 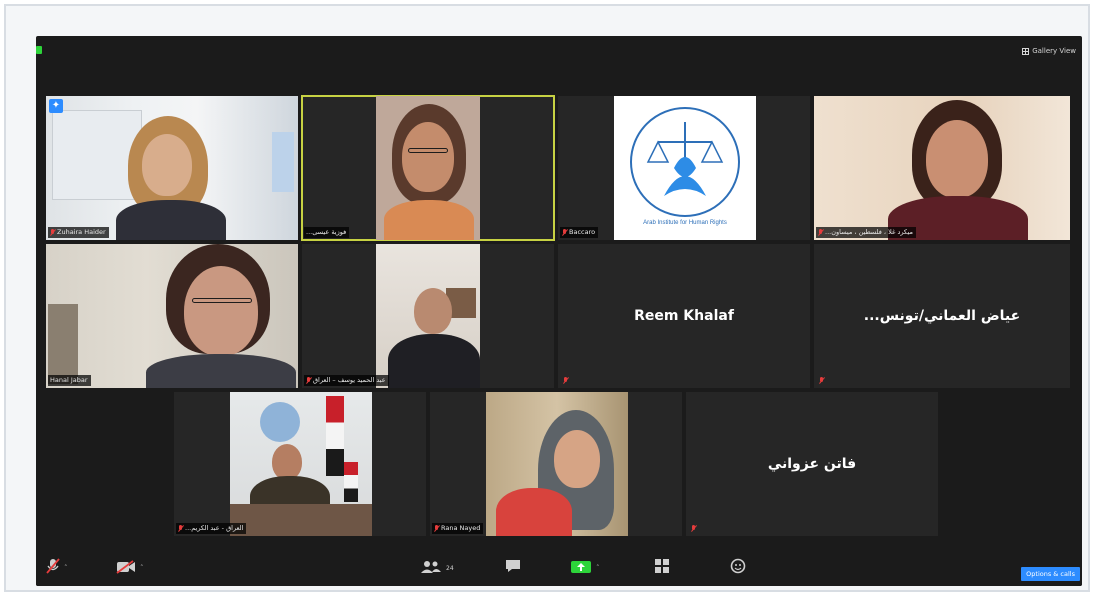 What do you see at coordinates (866, 232) in the screenshot?
I see `participant-name-tag: ...ميكرد غلا ، فلسطين ، ميساون` at bounding box center [866, 232].